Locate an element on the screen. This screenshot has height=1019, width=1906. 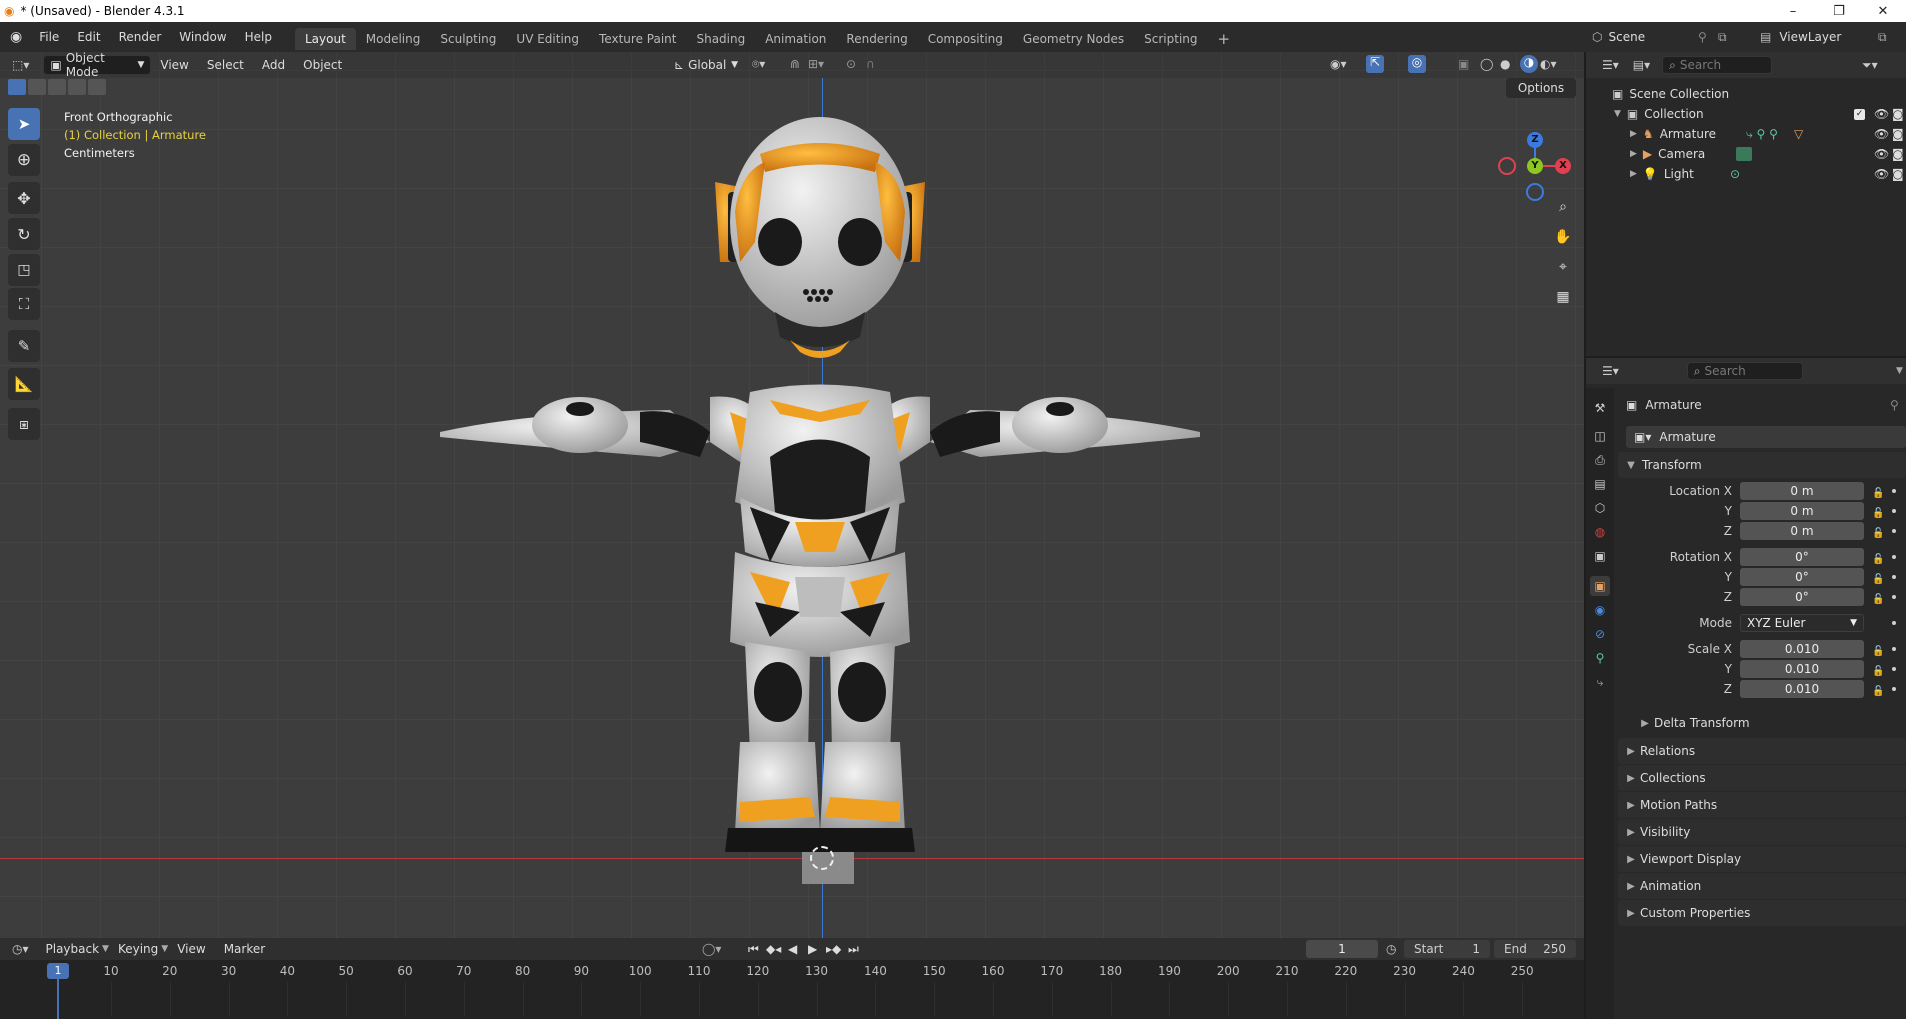
output-tab-icon: ⎙ is located at coordinates (1600, 460).